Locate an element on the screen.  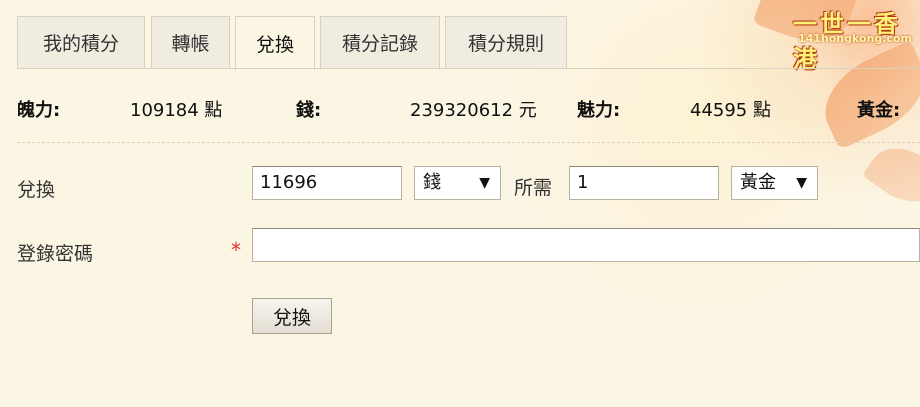
logo-subtext: 141hongkong.com is located at coordinates (854, 38).